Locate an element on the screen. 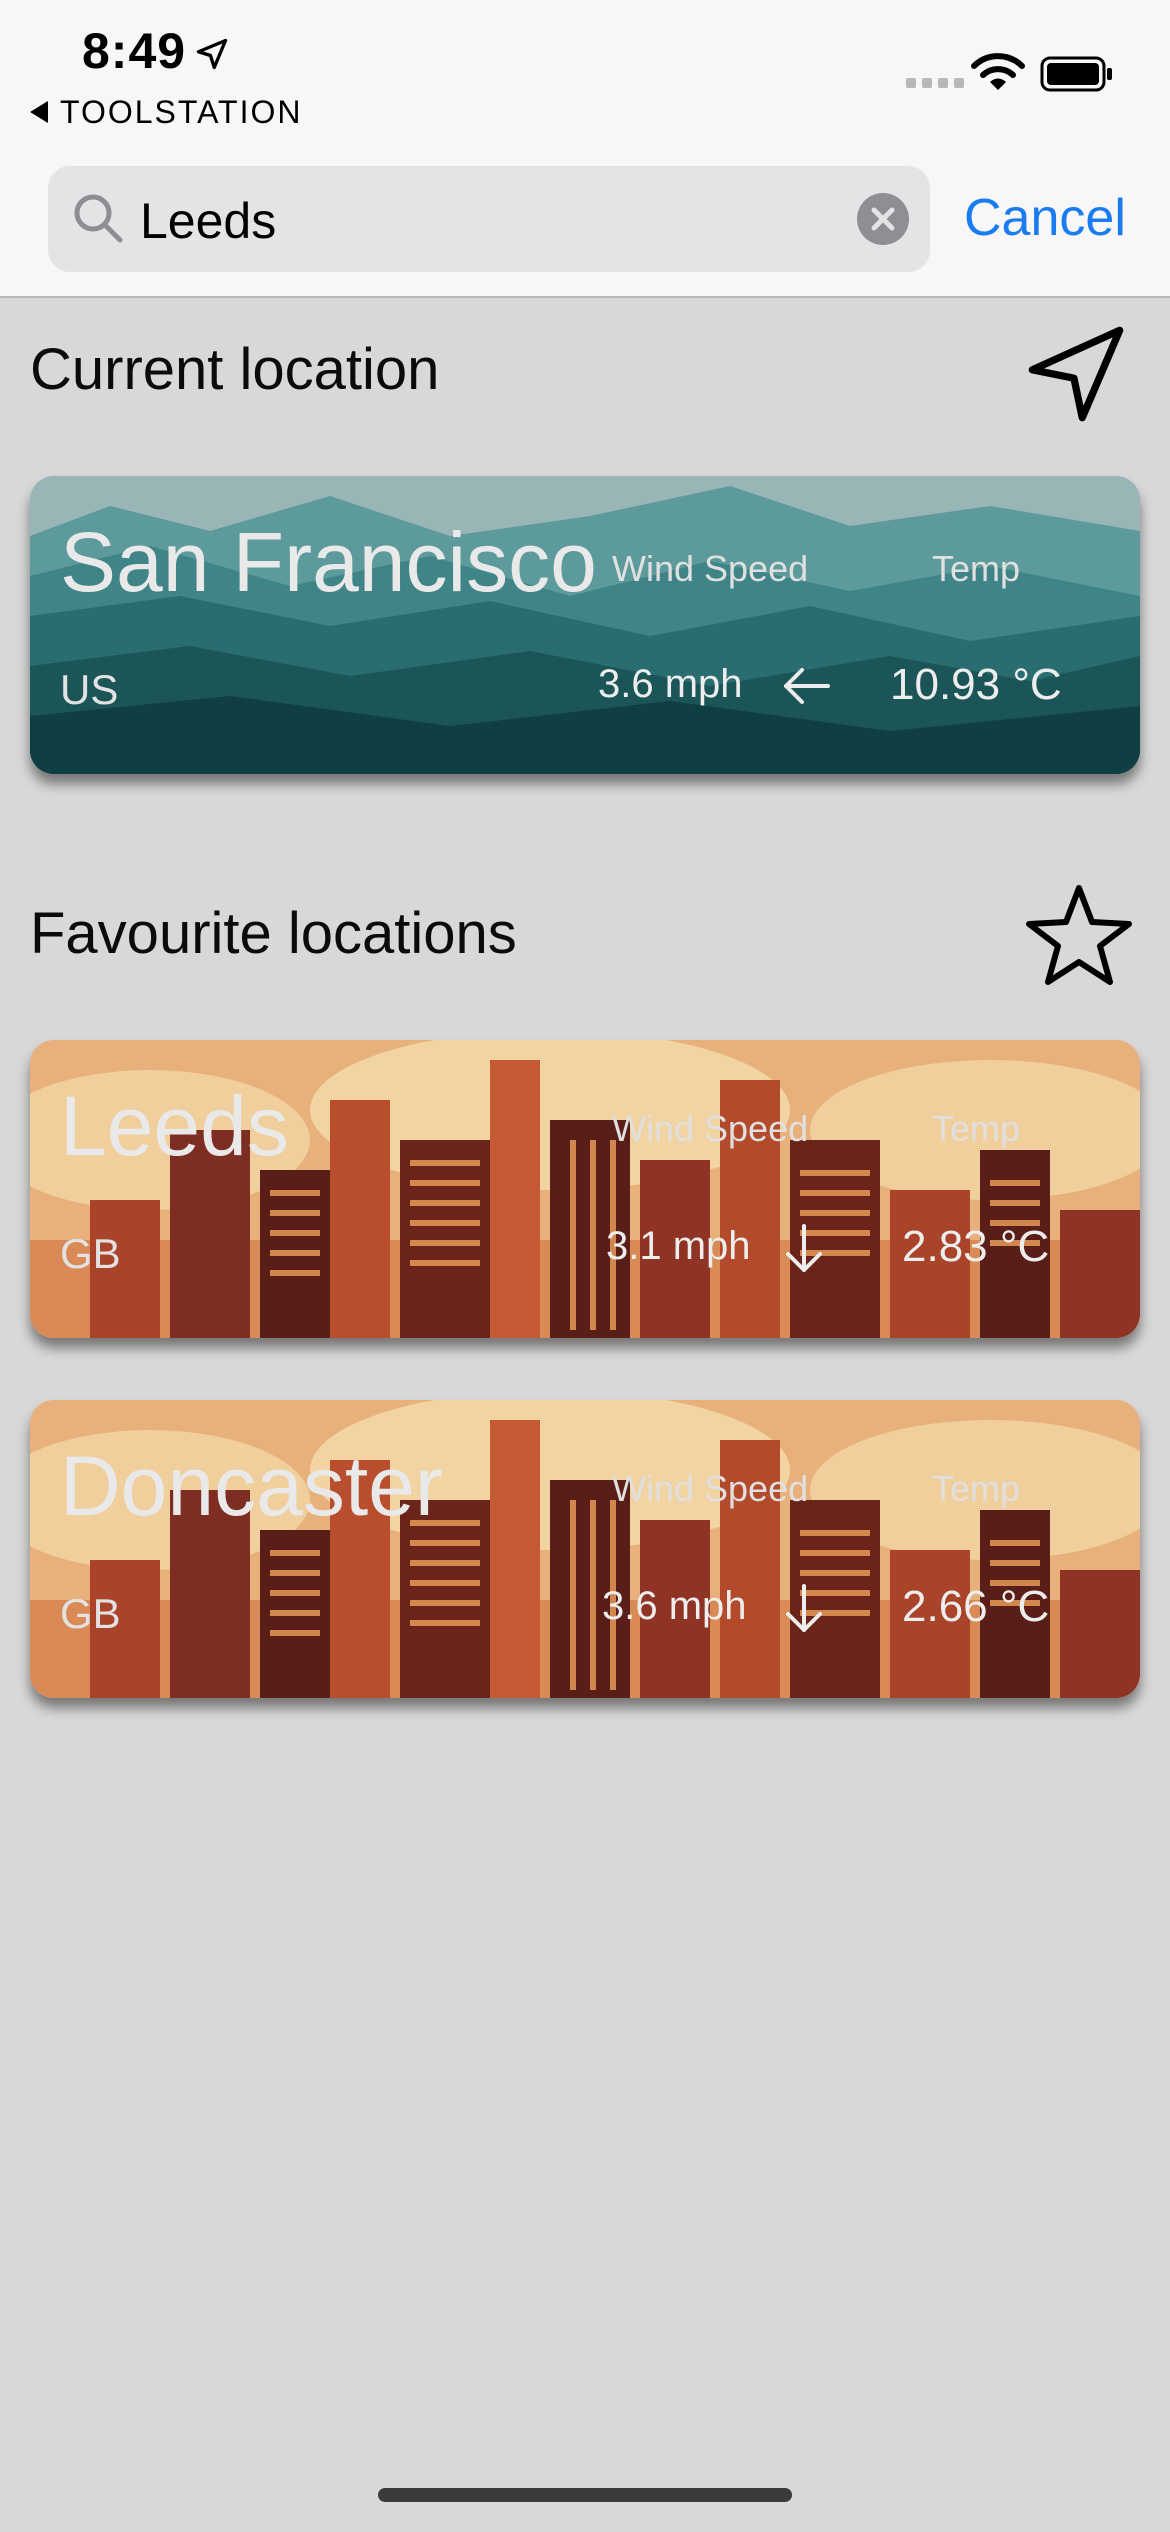 This screenshot has width=1170, height=2532. wifi-icon is located at coordinates (998, 71).